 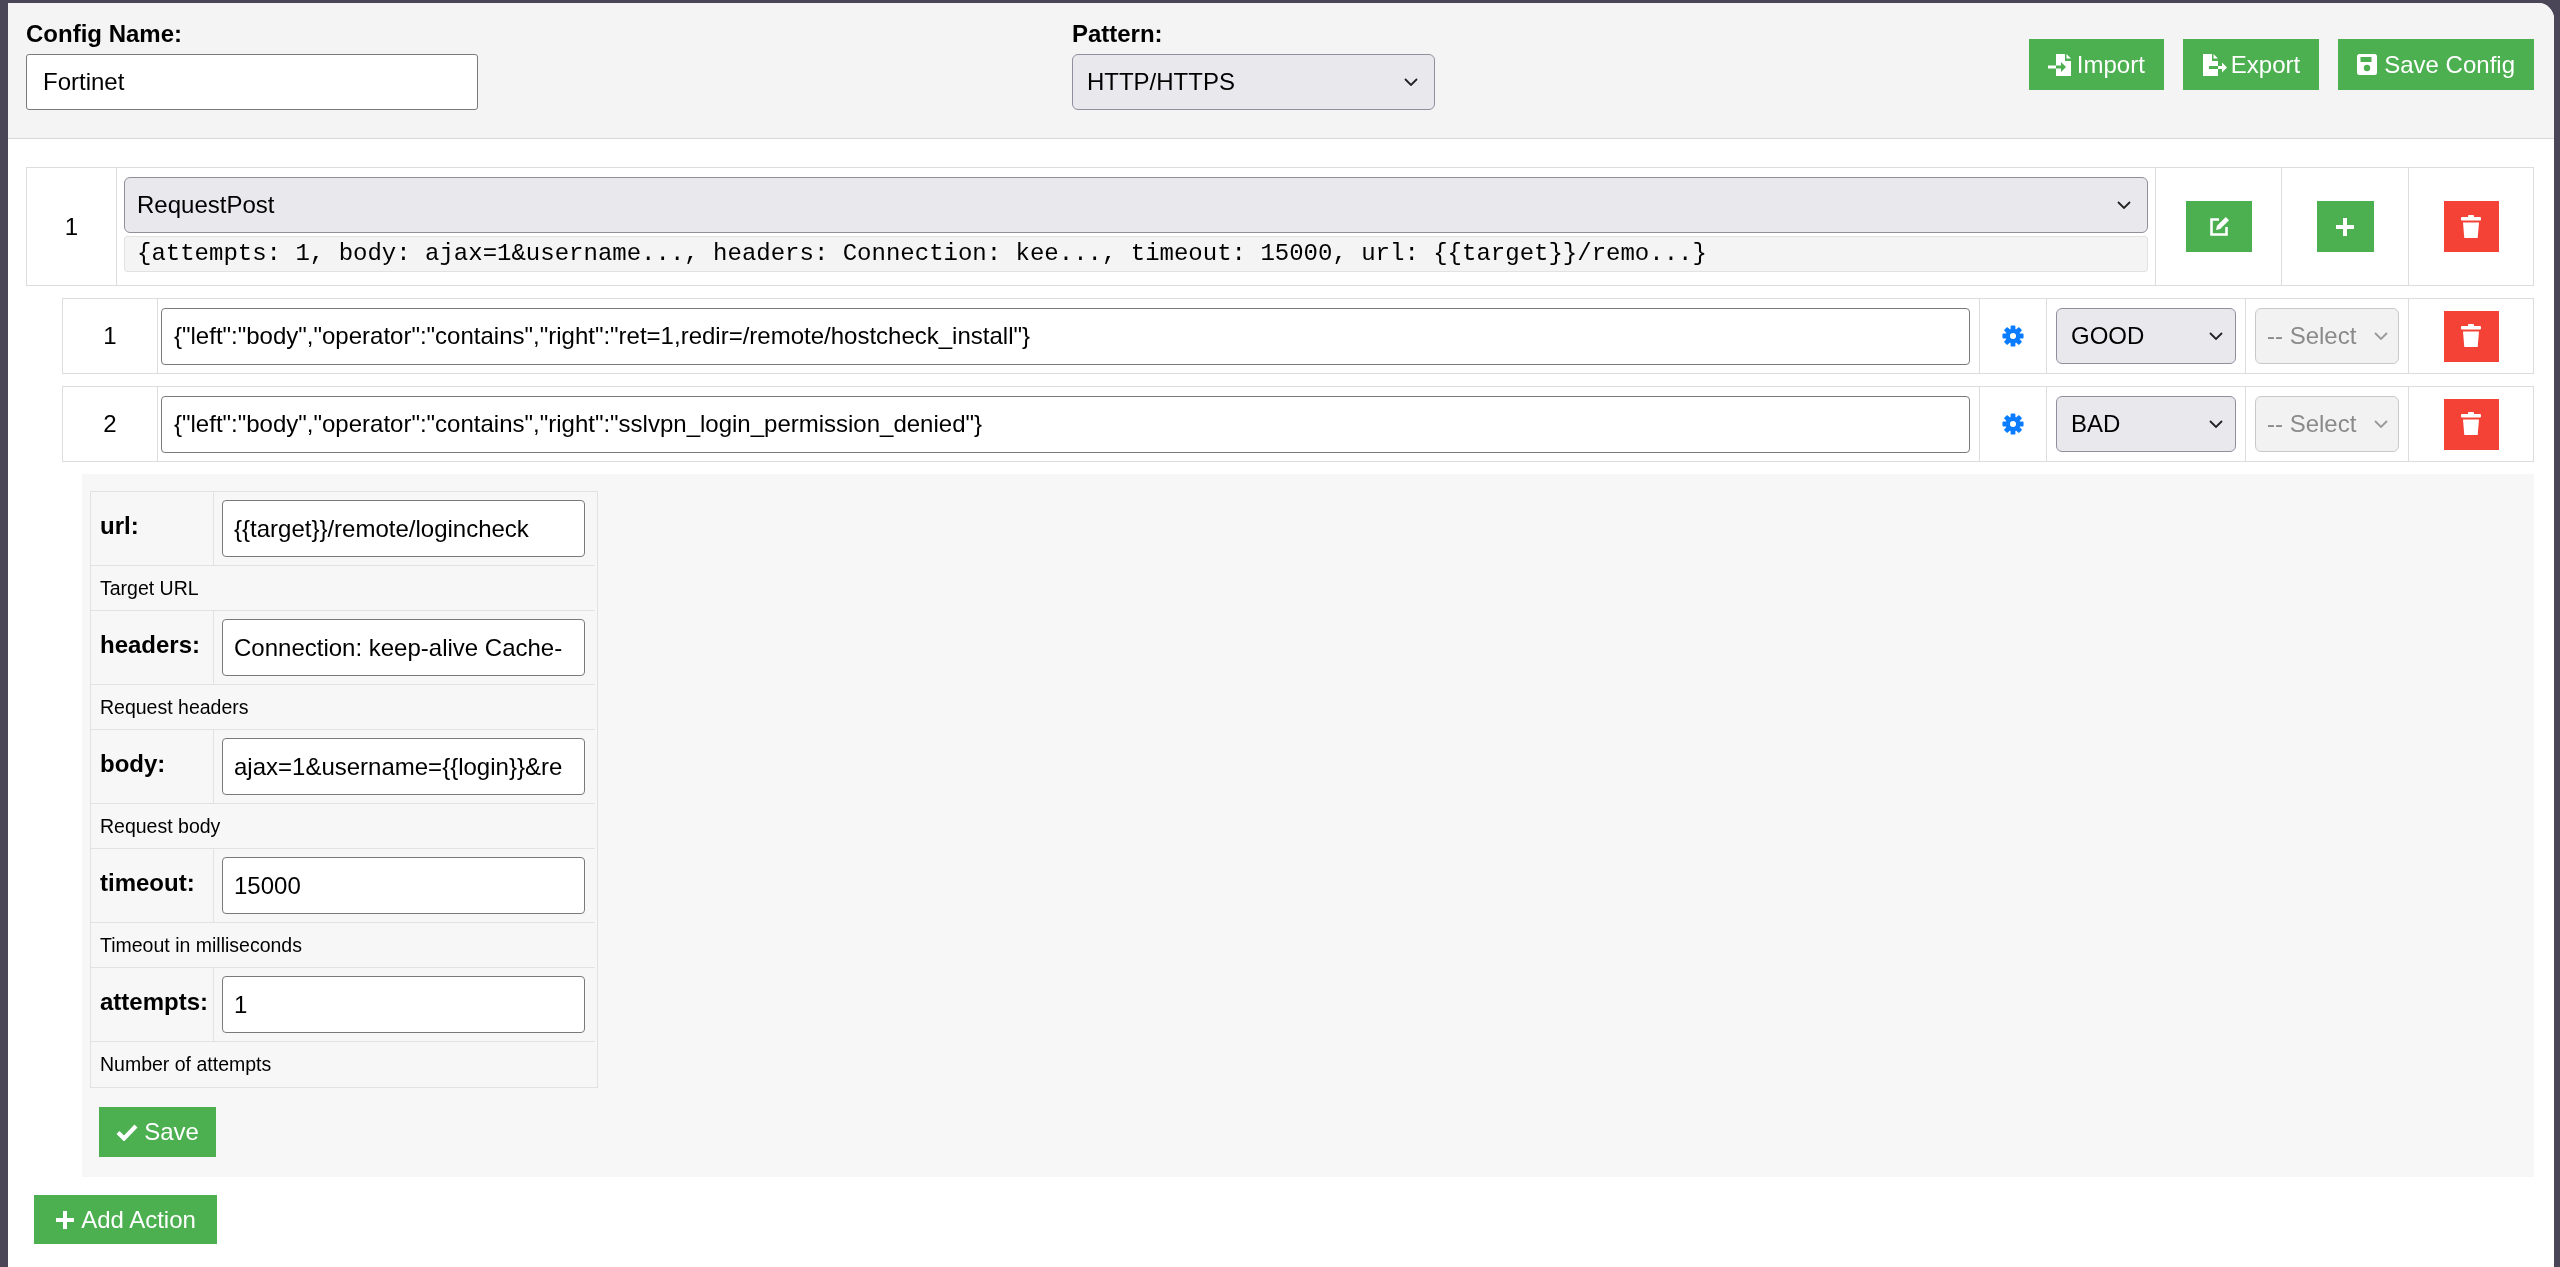 What do you see at coordinates (343, 588) in the screenshot?
I see `field-description: Target URL` at bounding box center [343, 588].